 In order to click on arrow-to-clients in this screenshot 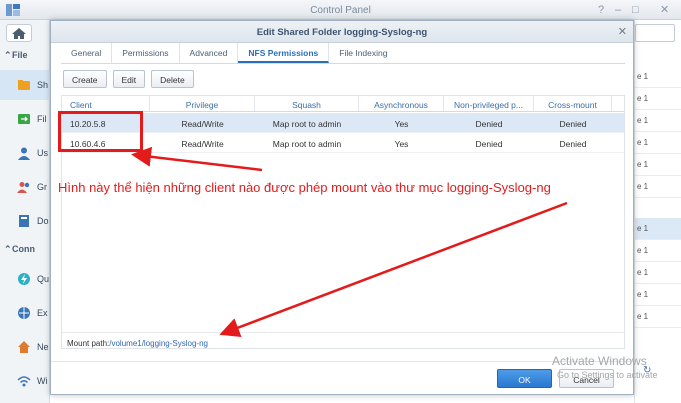, I will do `click(197, 159)`.